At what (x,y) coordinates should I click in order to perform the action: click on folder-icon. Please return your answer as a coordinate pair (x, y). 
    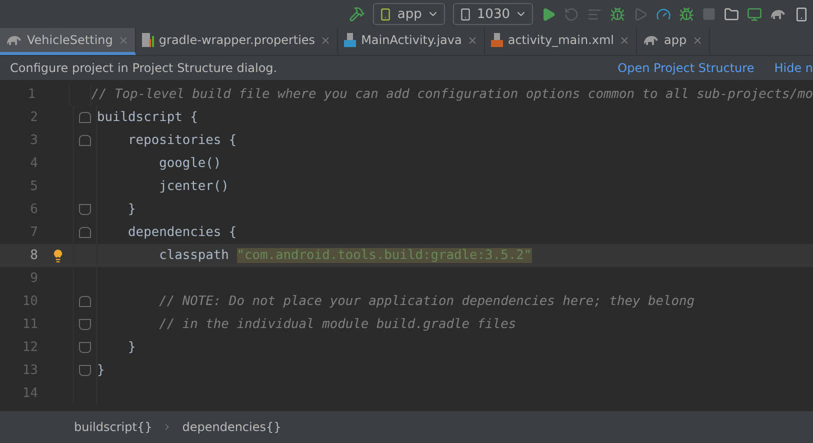
    Looking at the image, I should click on (731, 14).